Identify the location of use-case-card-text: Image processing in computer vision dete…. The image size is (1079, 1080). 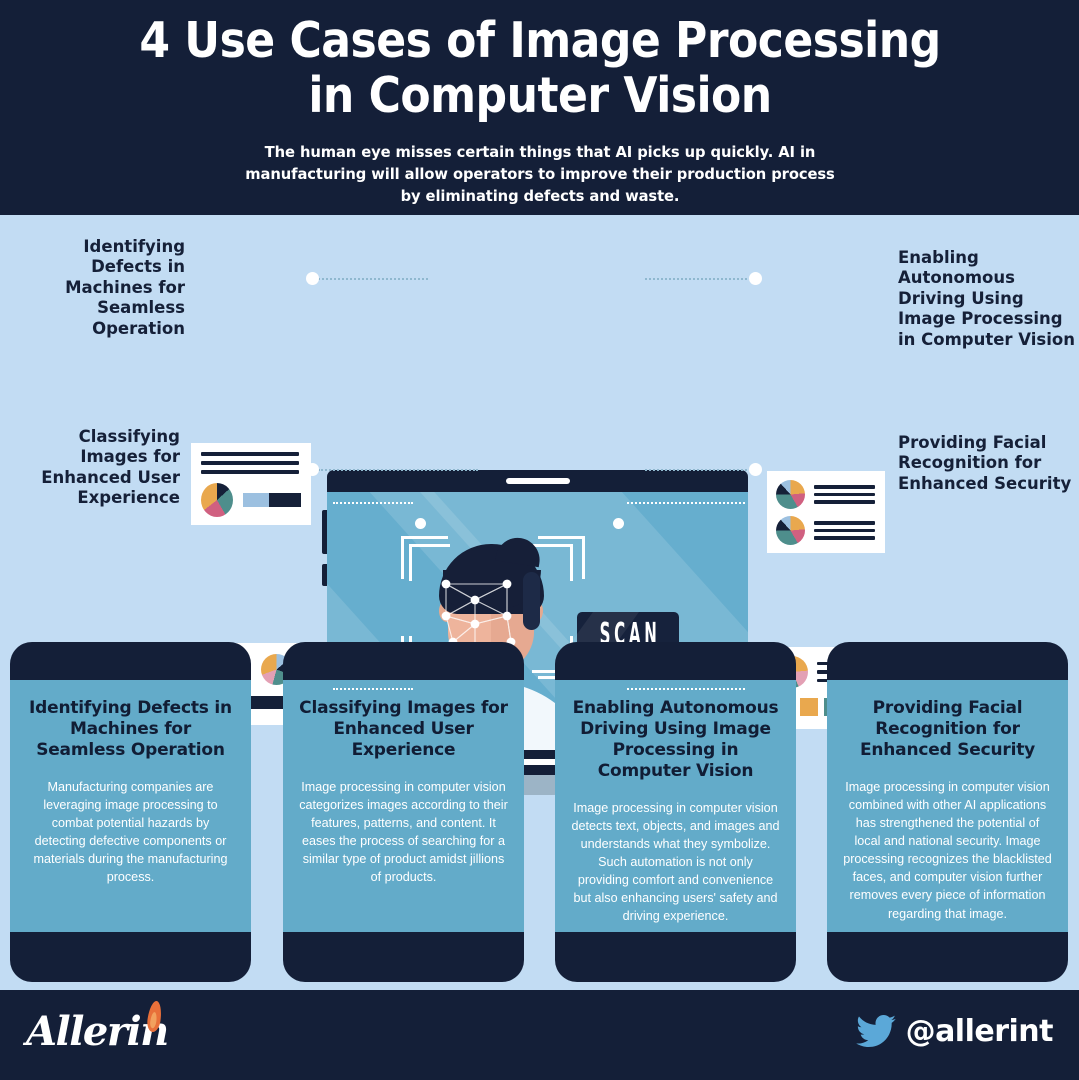
(675, 862).